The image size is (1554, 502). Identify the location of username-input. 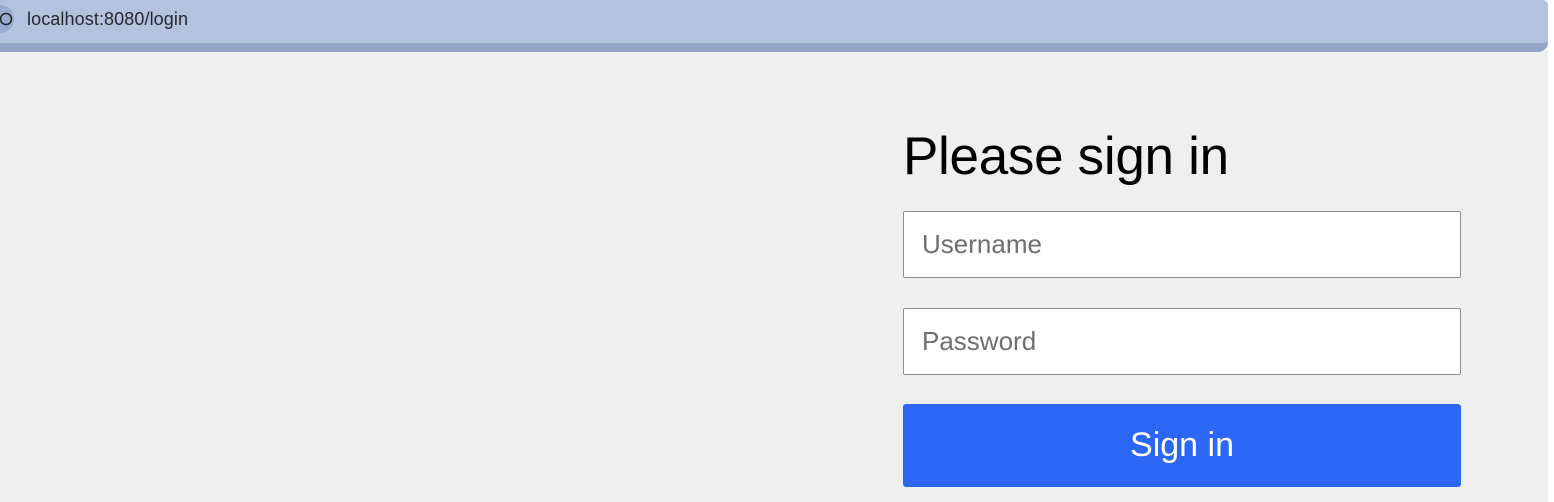
(1182, 244).